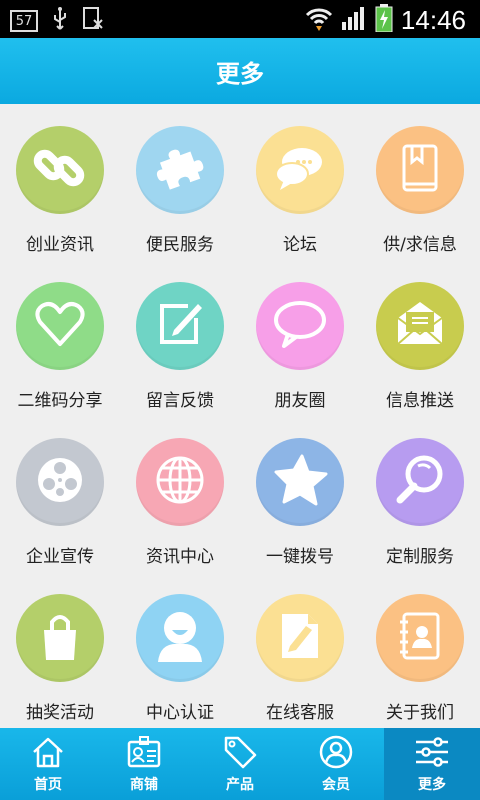 Image resolution: width=480 pixels, height=800 pixels. What do you see at coordinates (420, 557) in the screenshot?
I see `item-label: 定制服务` at bounding box center [420, 557].